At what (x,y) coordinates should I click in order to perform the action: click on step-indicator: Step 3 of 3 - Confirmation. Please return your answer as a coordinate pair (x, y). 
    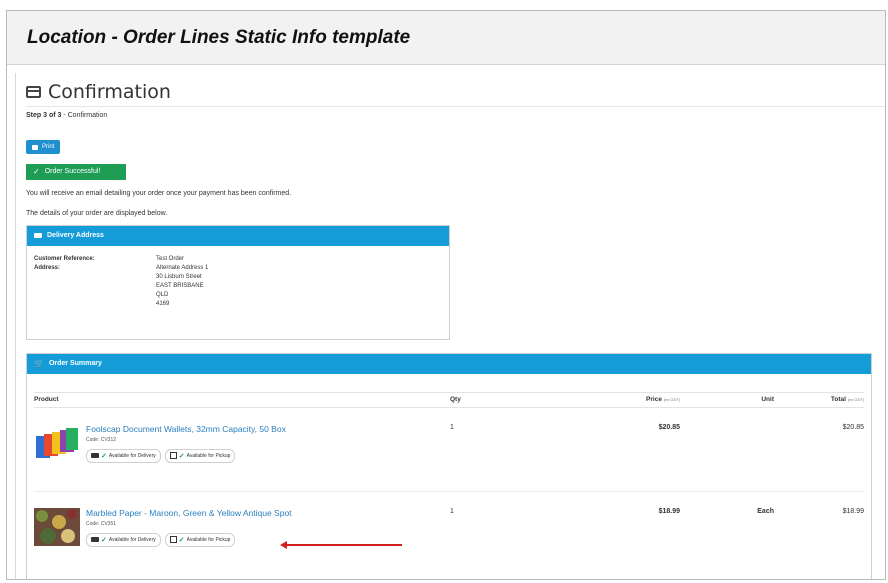
    Looking at the image, I should click on (455, 115).